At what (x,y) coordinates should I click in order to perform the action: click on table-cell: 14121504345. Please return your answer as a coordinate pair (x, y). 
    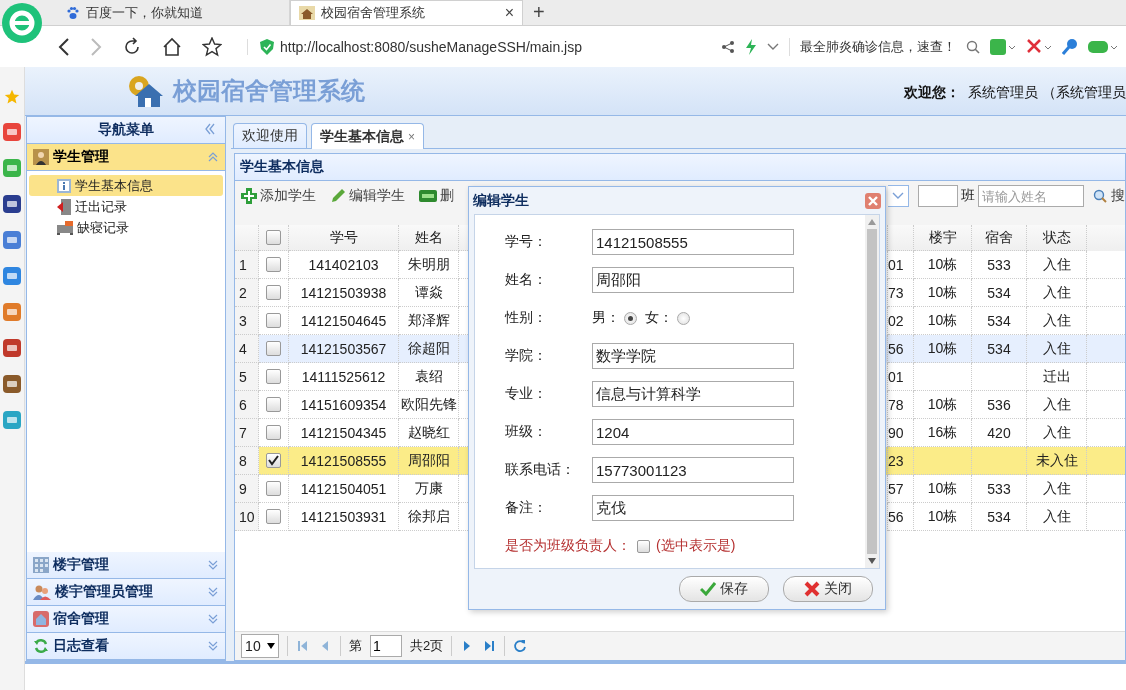
    Looking at the image, I should click on (343, 432).